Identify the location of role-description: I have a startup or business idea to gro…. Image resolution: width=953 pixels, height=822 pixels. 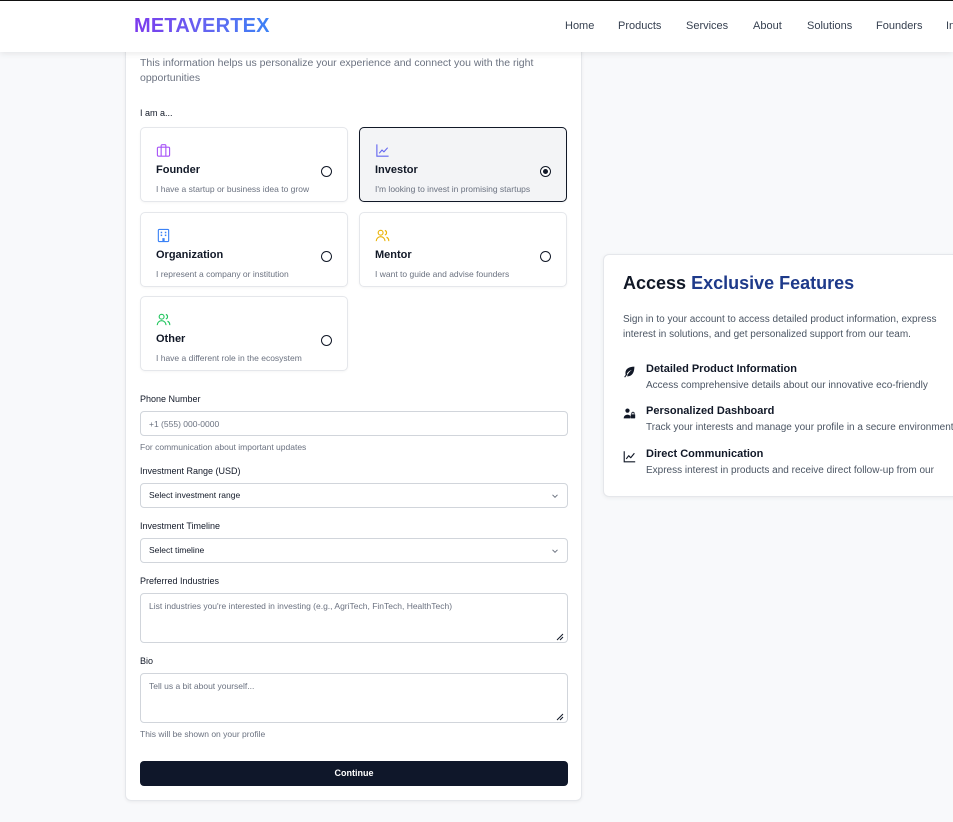
(233, 189).